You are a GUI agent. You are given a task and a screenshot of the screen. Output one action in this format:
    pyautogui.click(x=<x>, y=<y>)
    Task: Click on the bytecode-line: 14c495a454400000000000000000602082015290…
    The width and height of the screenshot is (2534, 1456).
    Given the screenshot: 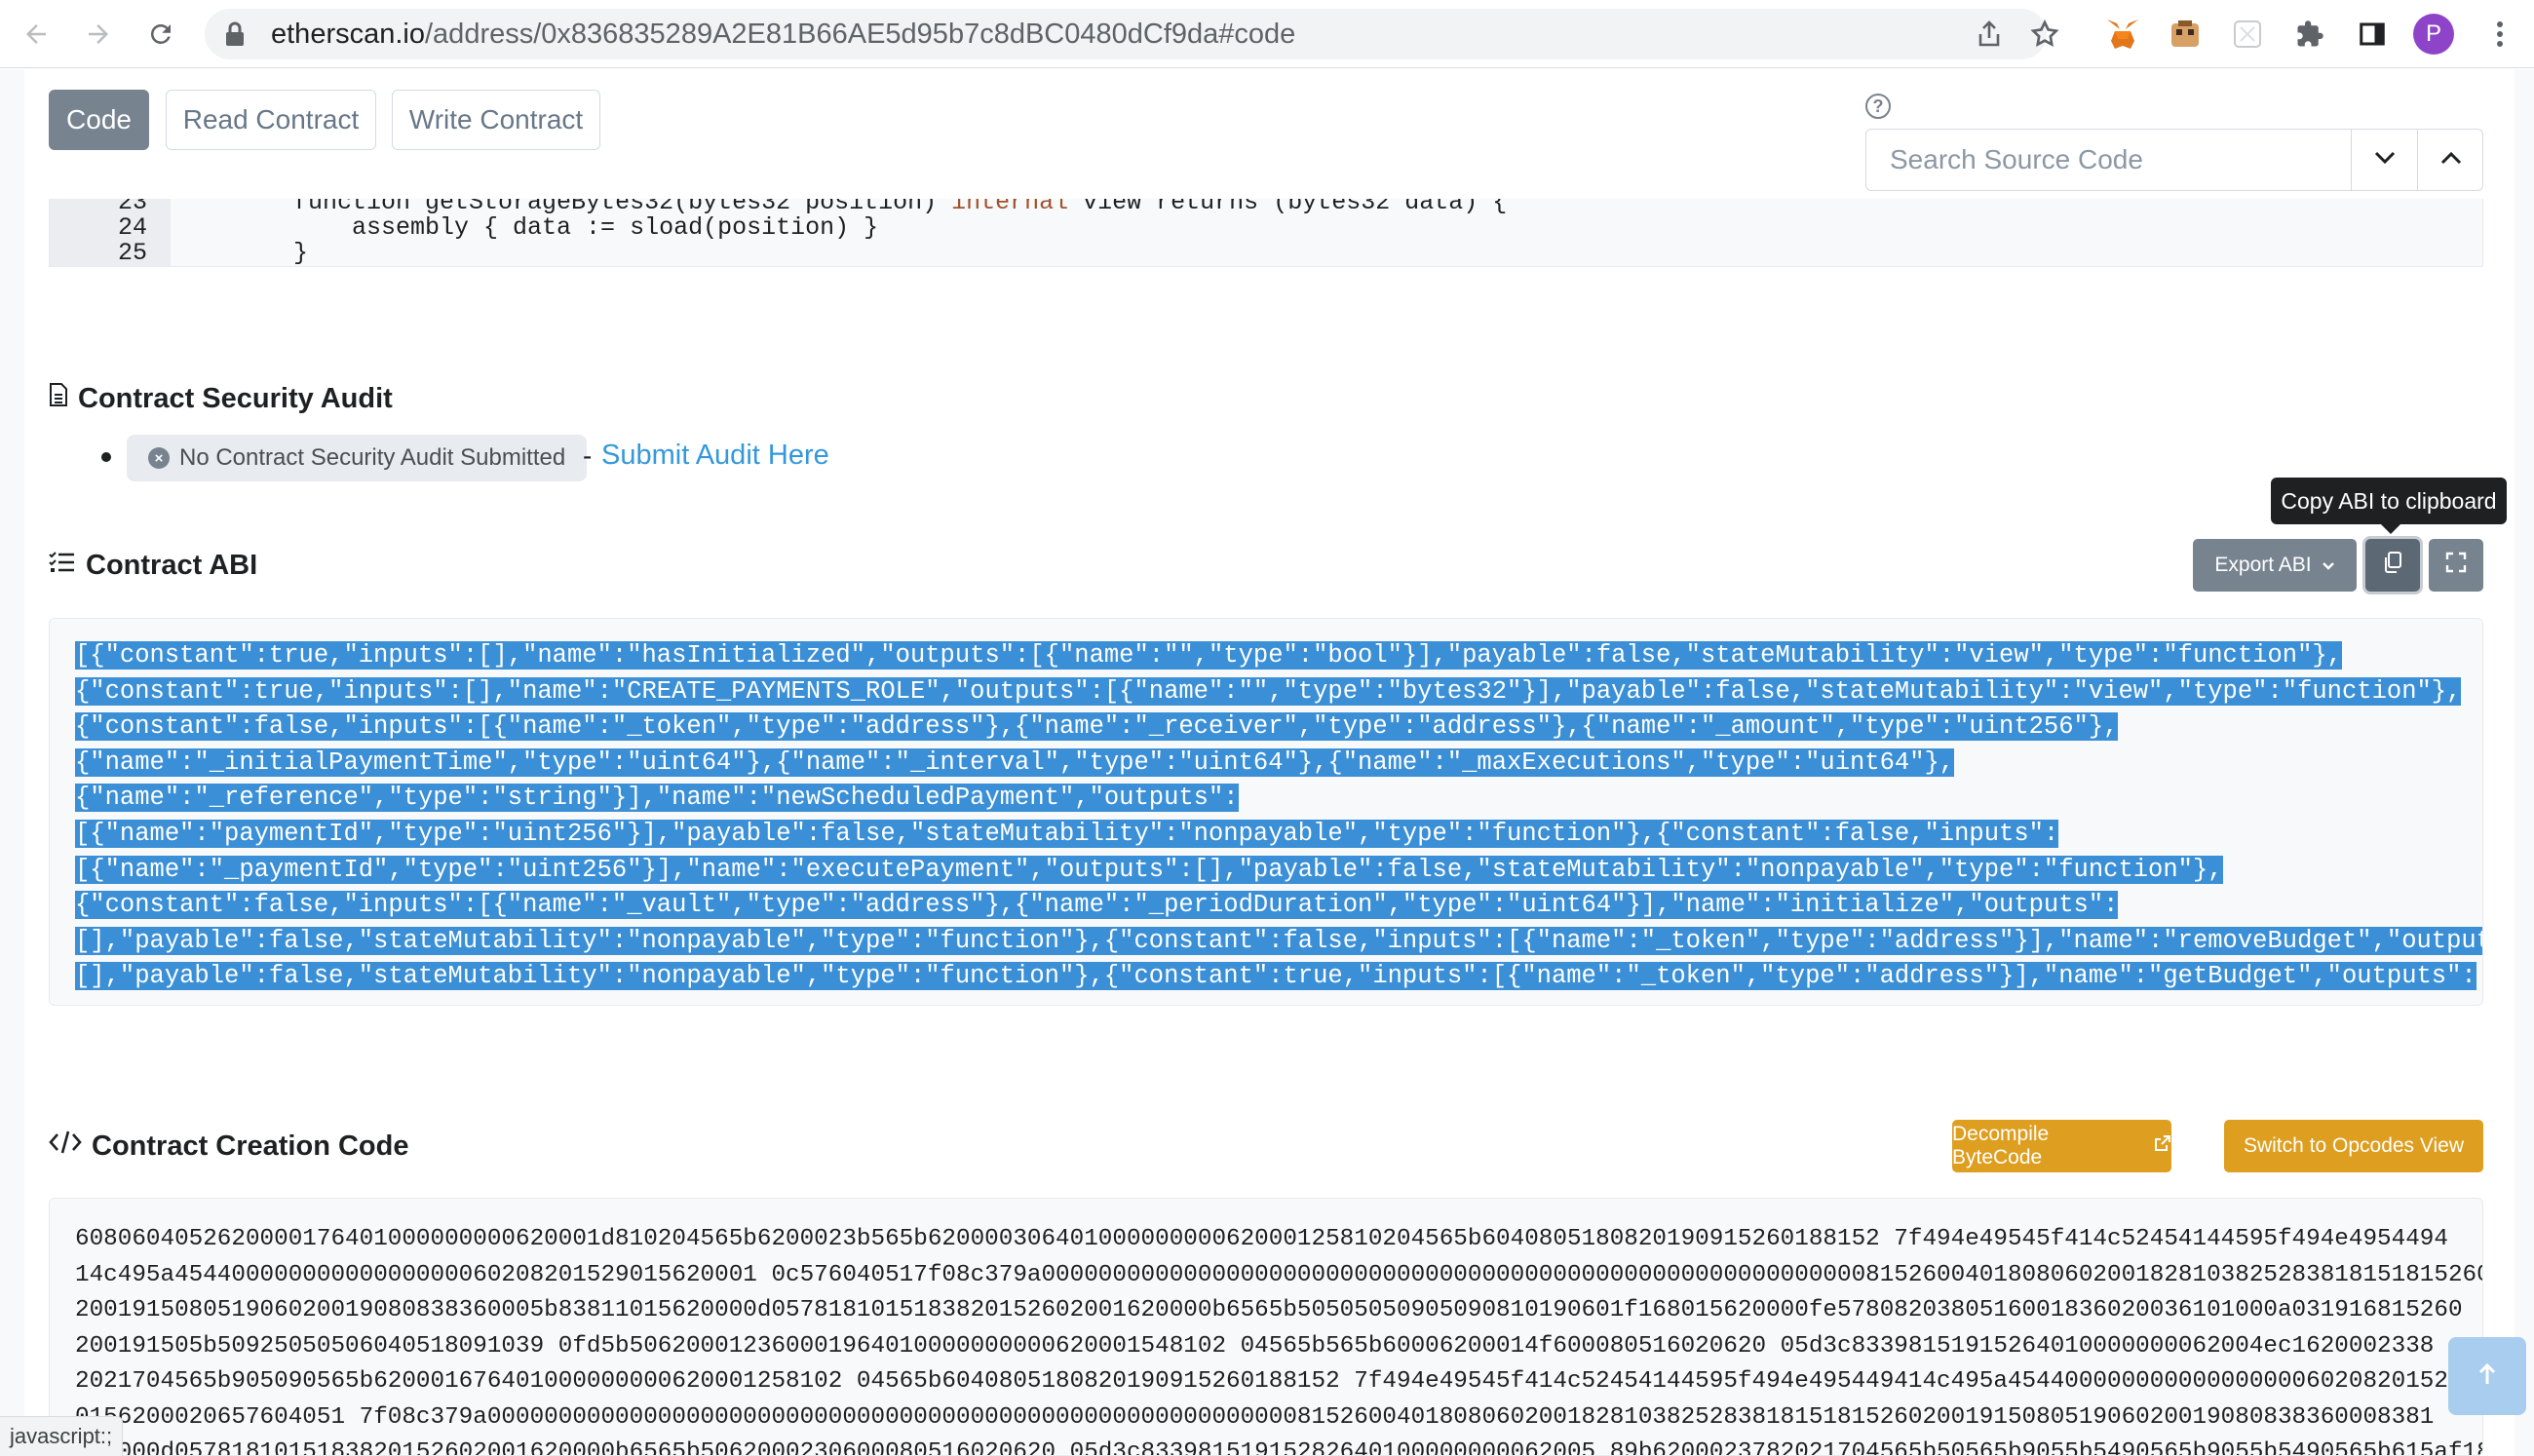 What is the action you would take?
    pyautogui.click(x=1279, y=1274)
    